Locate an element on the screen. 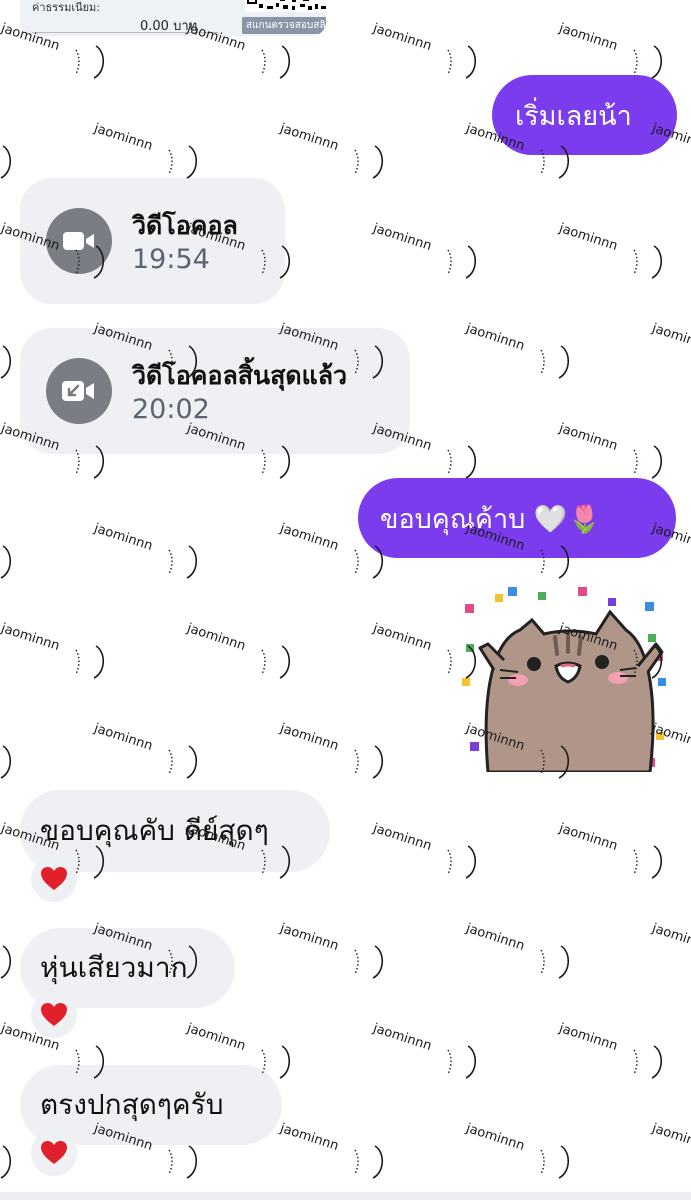  qr-code-icon is located at coordinates (285, 6).